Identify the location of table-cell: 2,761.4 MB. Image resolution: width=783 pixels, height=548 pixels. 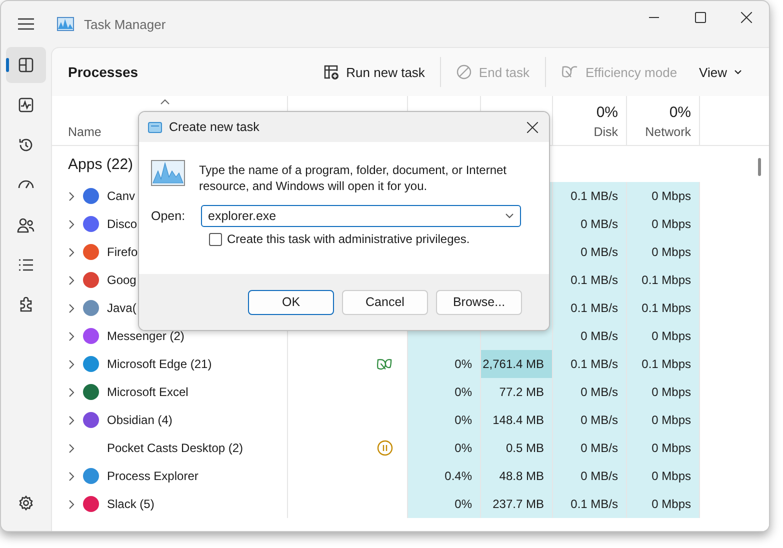
(516, 364).